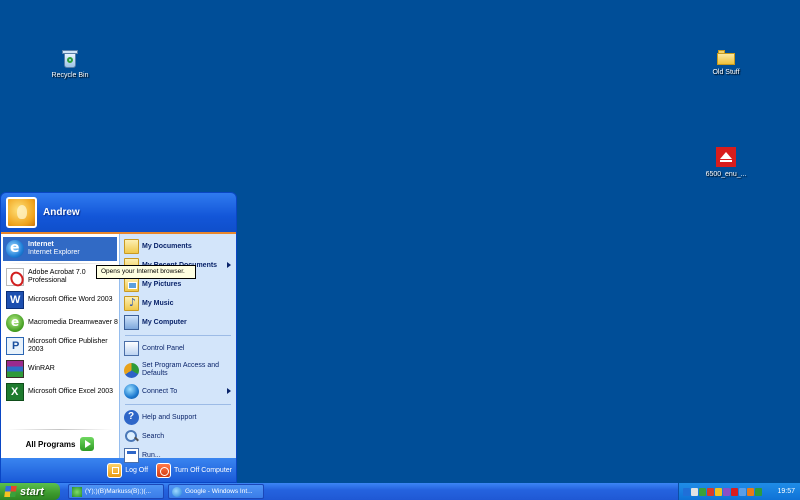  I want to click on program-label: WinRAR, so click(41, 368).